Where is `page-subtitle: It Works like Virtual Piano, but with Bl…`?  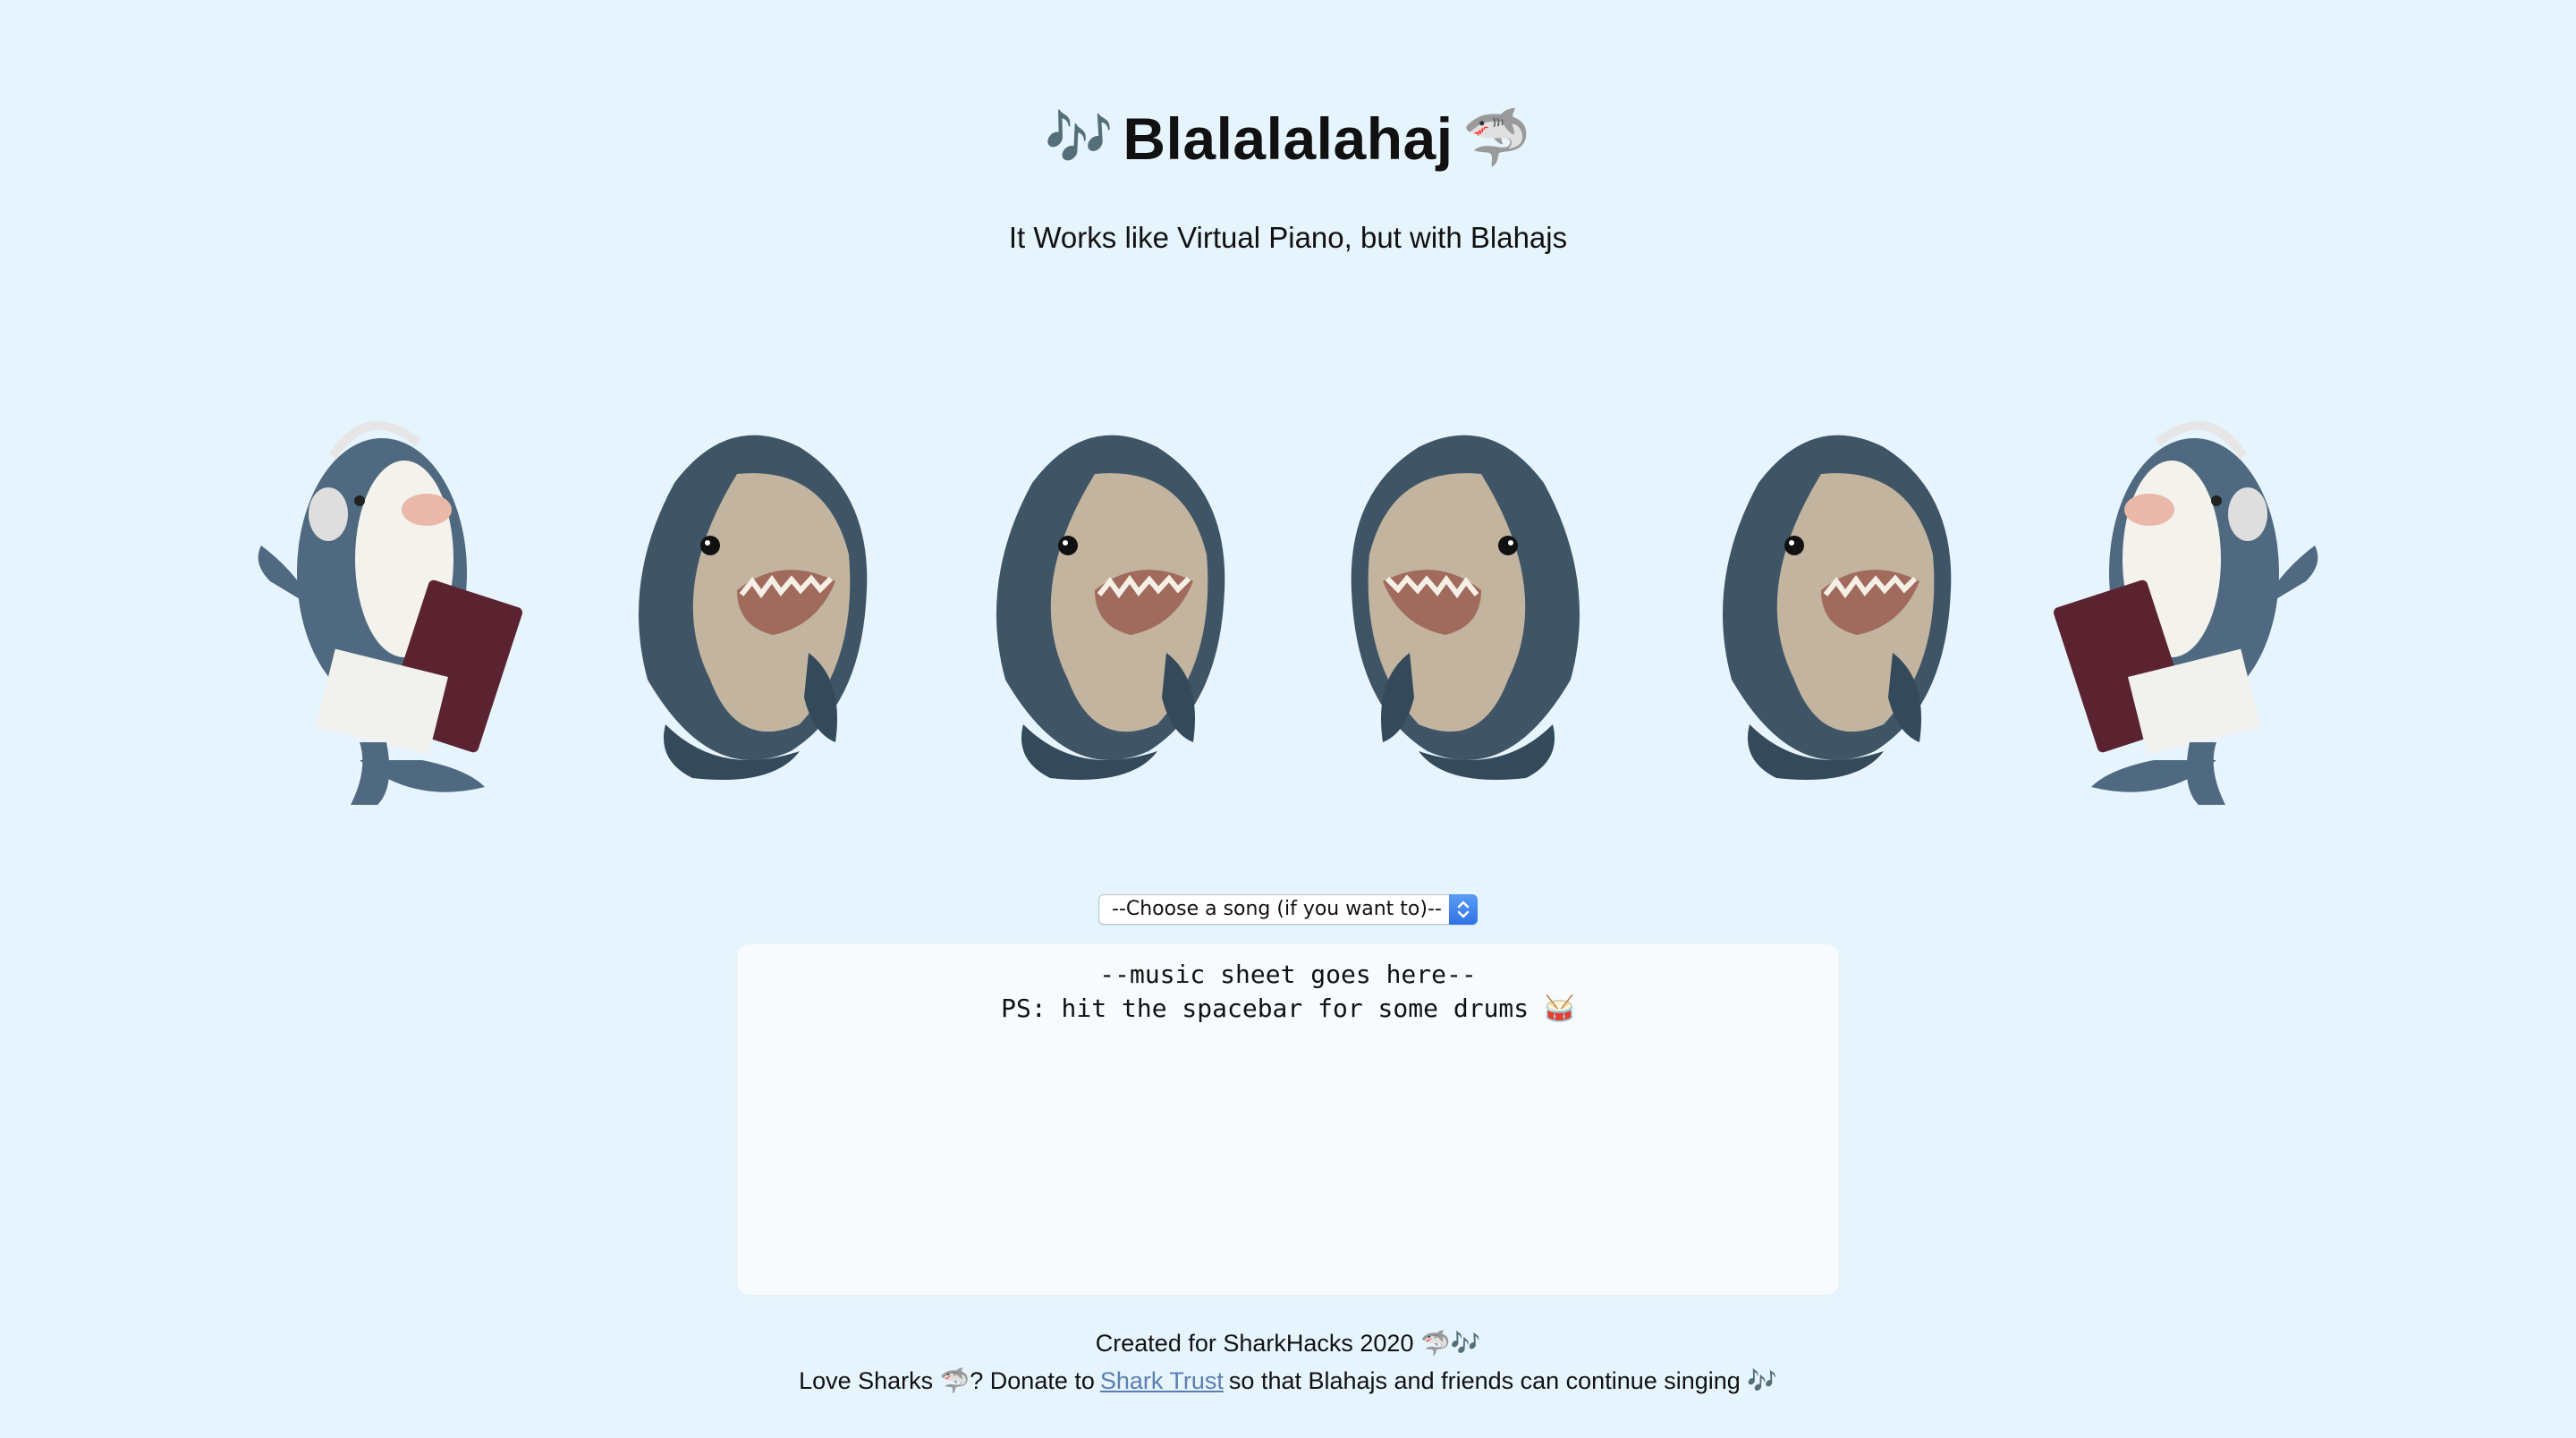 page-subtitle: It Works like Virtual Piano, but with Bl… is located at coordinates (1288, 237).